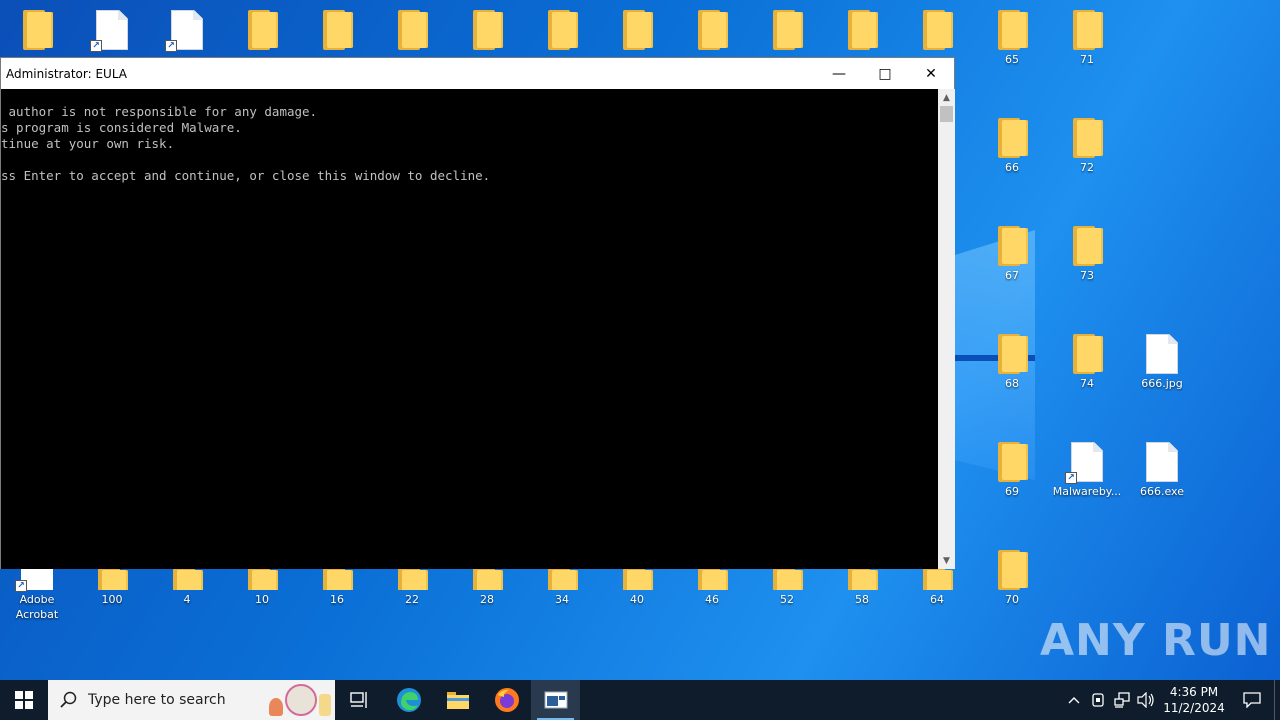  What do you see at coordinates (66, 73) in the screenshot?
I see `window-title: Administrator: EULA` at bounding box center [66, 73].